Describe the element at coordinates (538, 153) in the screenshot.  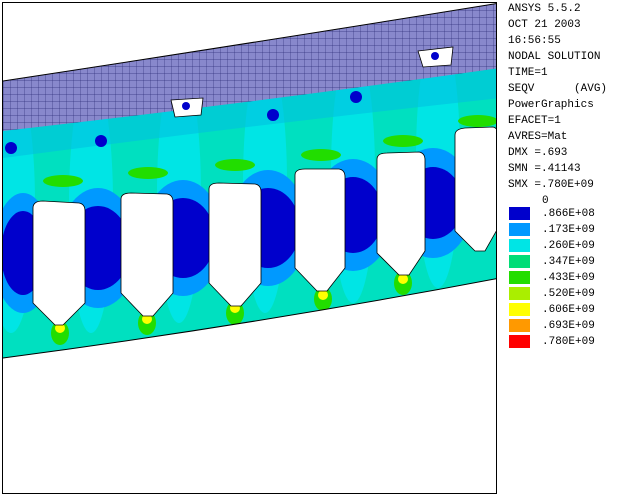
I see `dmx-value: DMX =.693` at that location.